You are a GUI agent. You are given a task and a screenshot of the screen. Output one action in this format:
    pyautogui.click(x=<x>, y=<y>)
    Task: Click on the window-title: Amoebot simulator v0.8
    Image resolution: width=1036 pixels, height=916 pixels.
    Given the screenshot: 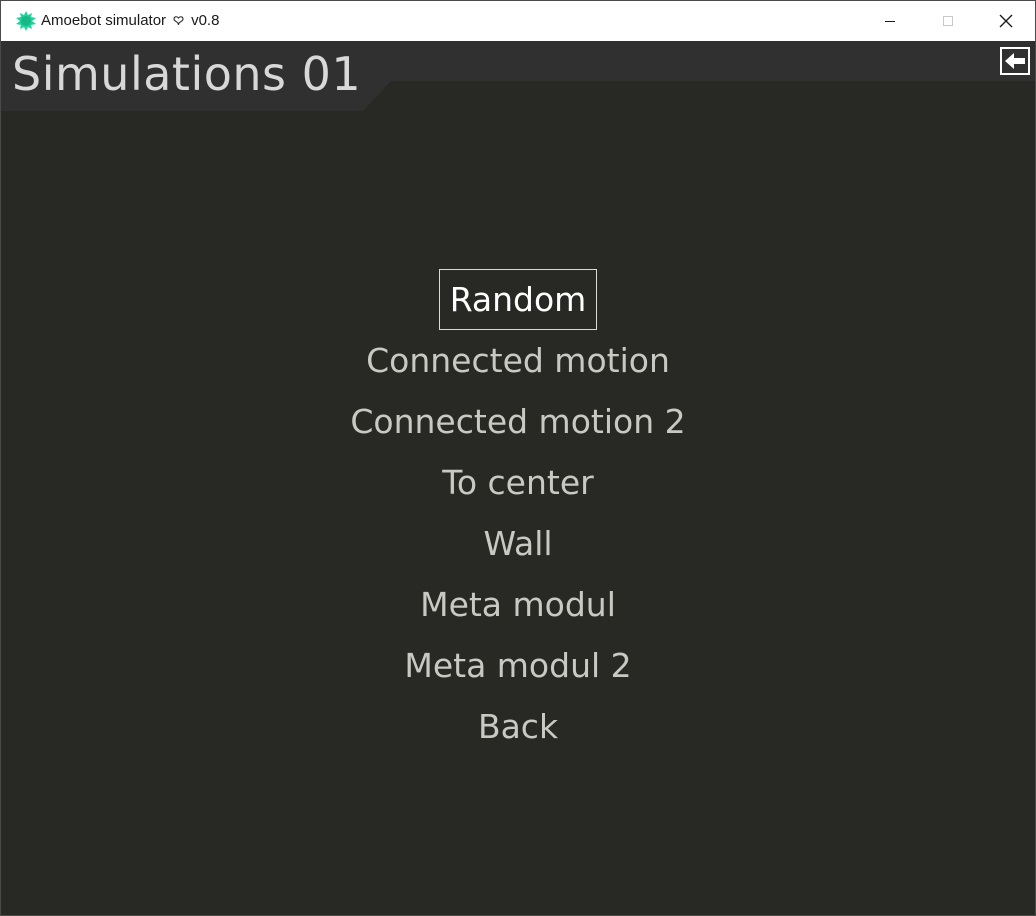 What is the action you would take?
    pyautogui.click(x=130, y=20)
    